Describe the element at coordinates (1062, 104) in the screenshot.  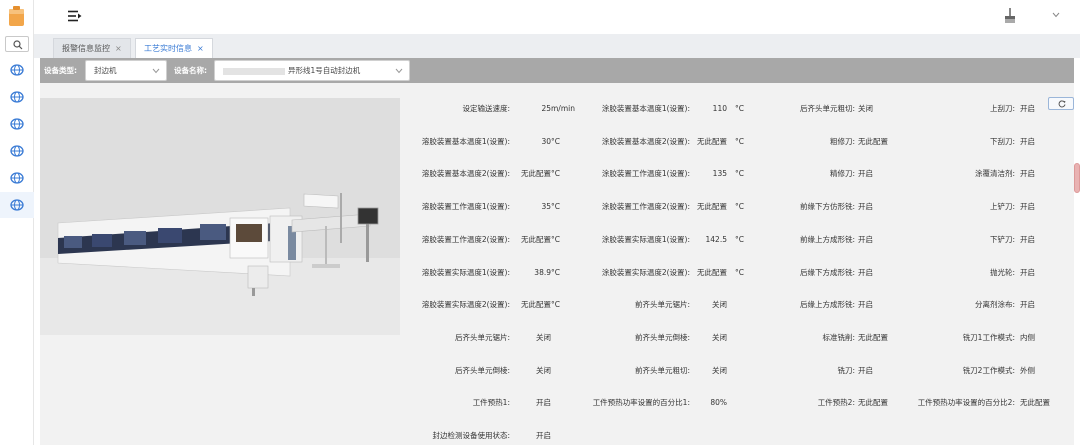
I see `refresh-icon` at that location.